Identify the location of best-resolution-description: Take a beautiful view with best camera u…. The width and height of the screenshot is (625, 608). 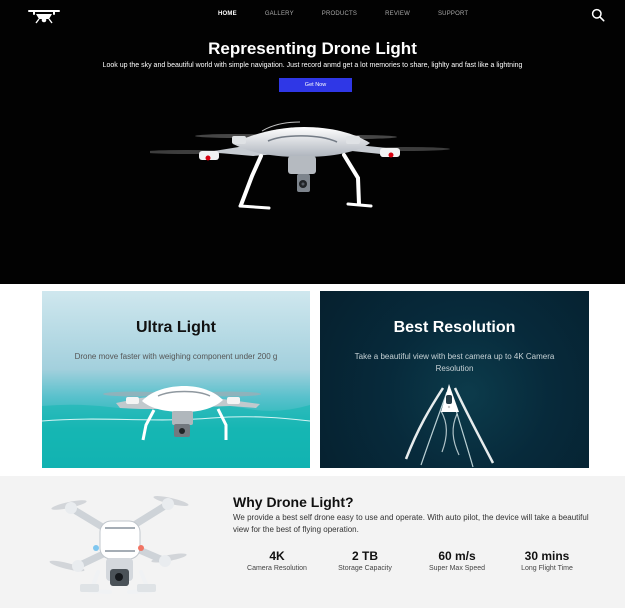
(454, 362).